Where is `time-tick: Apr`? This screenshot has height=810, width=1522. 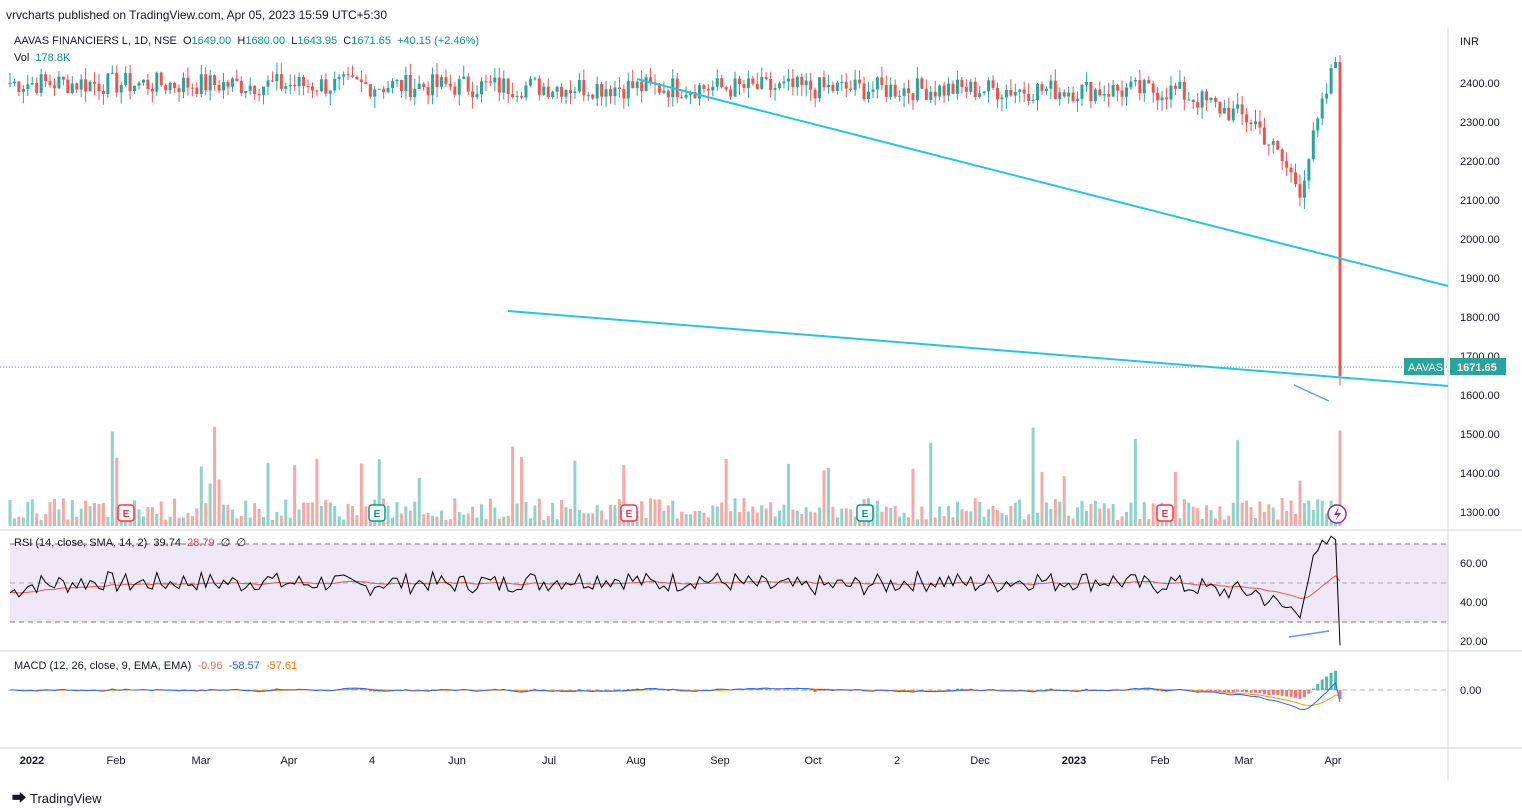 time-tick: Apr is located at coordinates (288, 761).